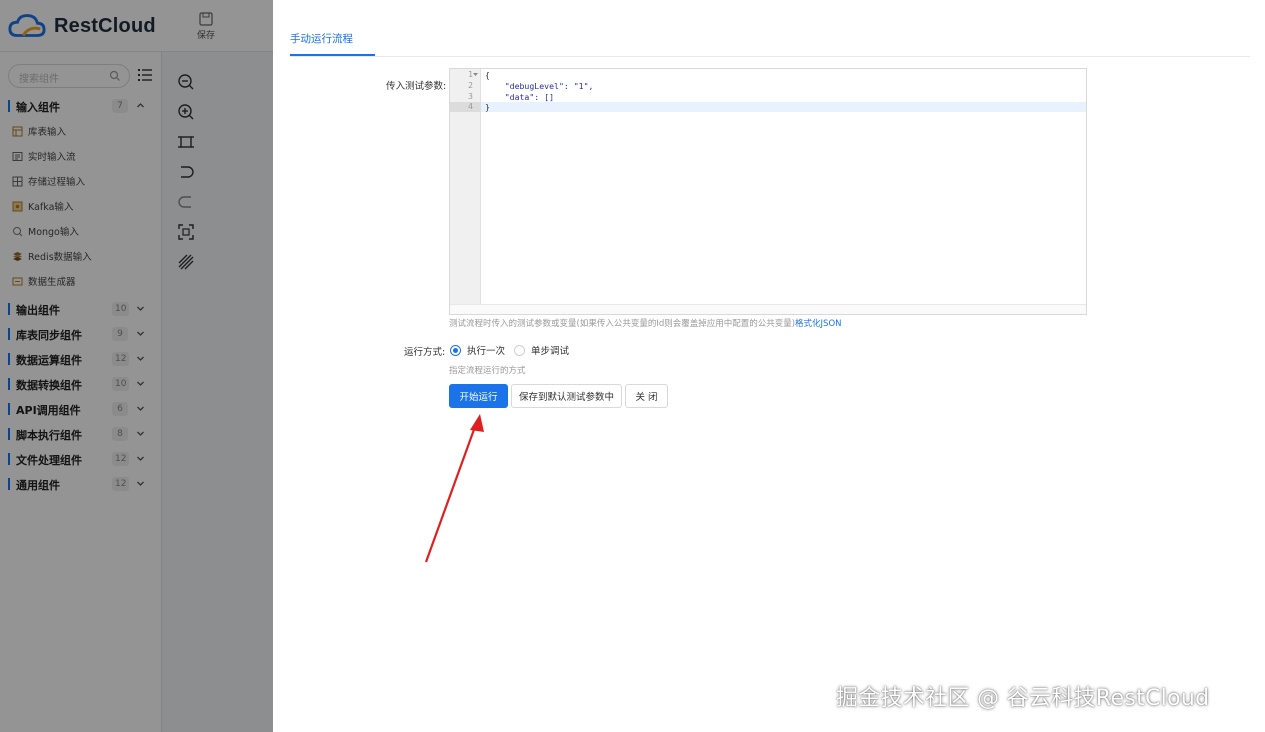 The image size is (1265, 732). Describe the element at coordinates (465, 107) in the screenshot. I see `active-line-gutter` at that location.